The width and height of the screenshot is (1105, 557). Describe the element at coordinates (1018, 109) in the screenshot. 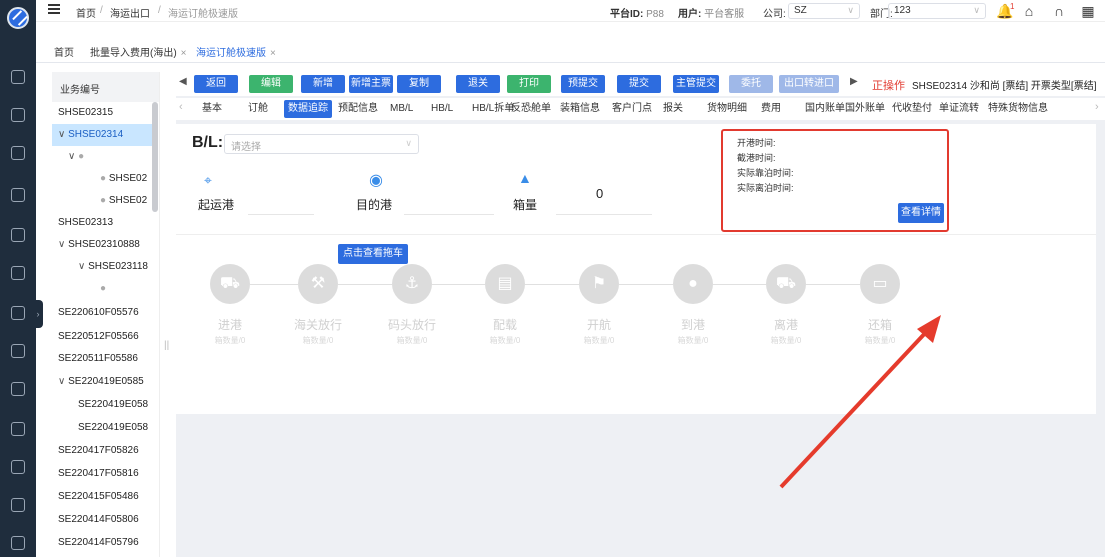

I see `detail-tab: 特殊货物信息` at that location.